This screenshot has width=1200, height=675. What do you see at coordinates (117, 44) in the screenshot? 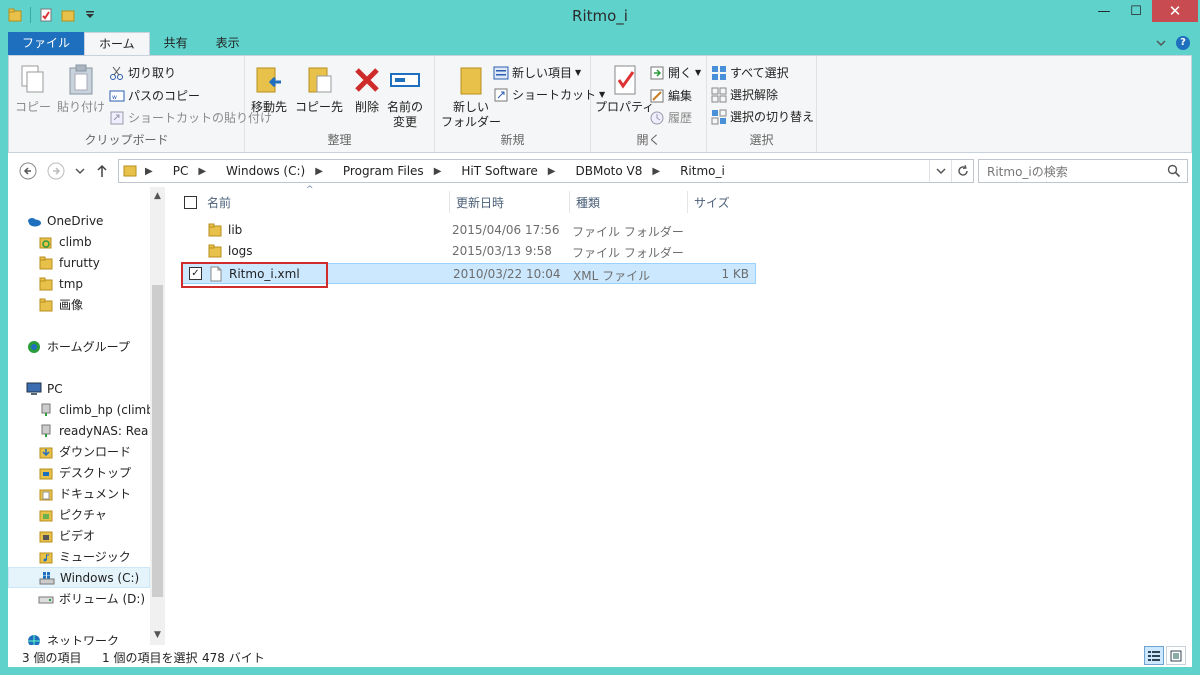
I see `tab-home: ホーム` at bounding box center [117, 44].